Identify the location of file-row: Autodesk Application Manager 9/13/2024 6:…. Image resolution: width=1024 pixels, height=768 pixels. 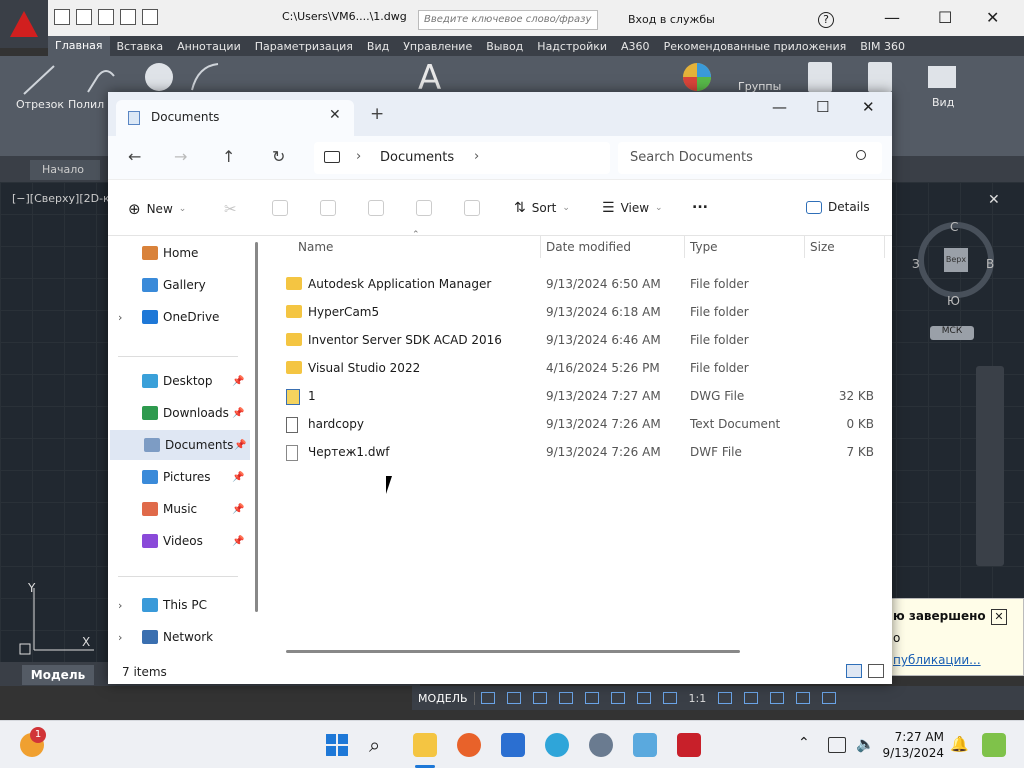
(584, 284).